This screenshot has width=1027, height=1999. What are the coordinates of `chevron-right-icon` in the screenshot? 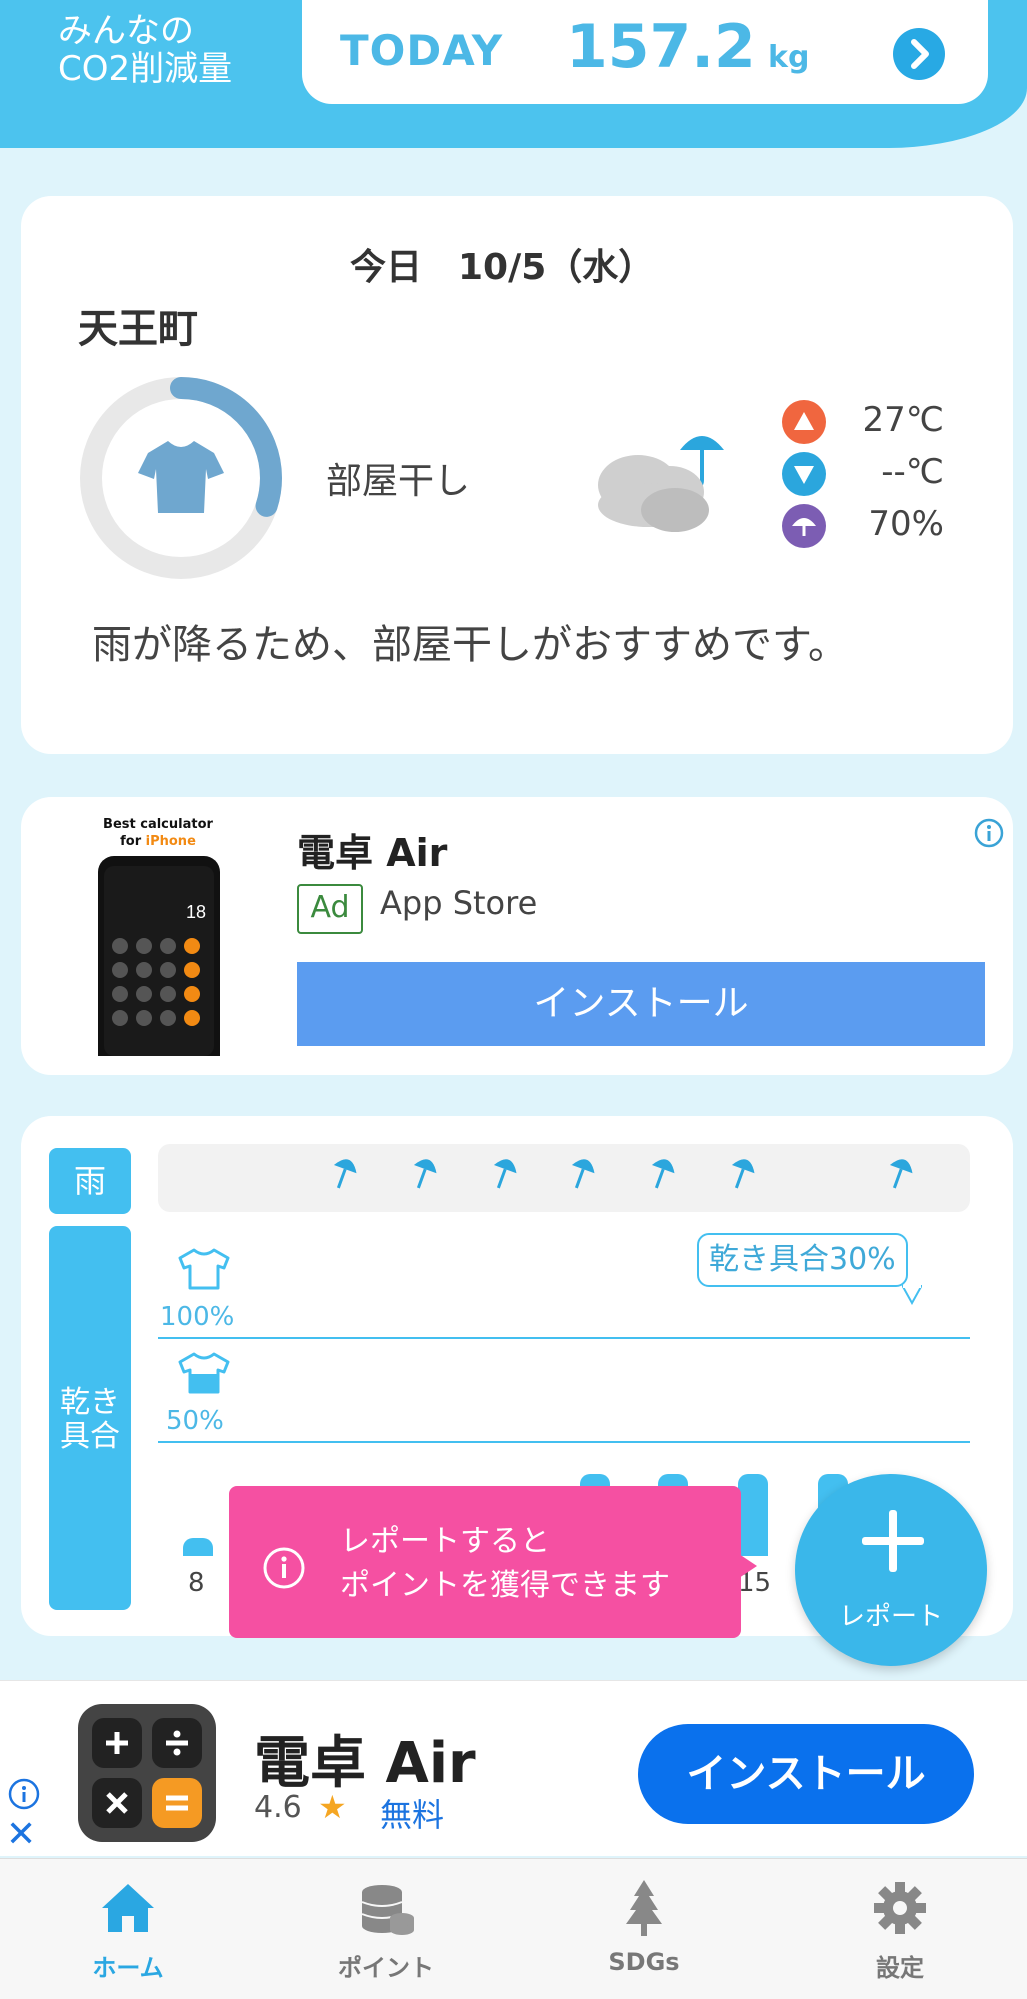 It's located at (919, 54).